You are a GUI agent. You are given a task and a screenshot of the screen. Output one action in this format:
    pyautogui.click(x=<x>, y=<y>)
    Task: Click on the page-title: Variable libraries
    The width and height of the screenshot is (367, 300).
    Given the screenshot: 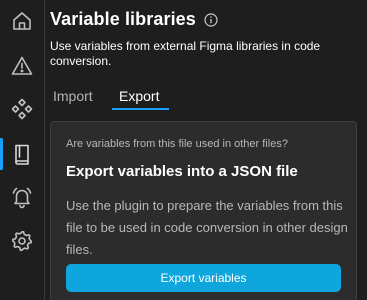 What is the action you would take?
    pyautogui.click(x=123, y=19)
    